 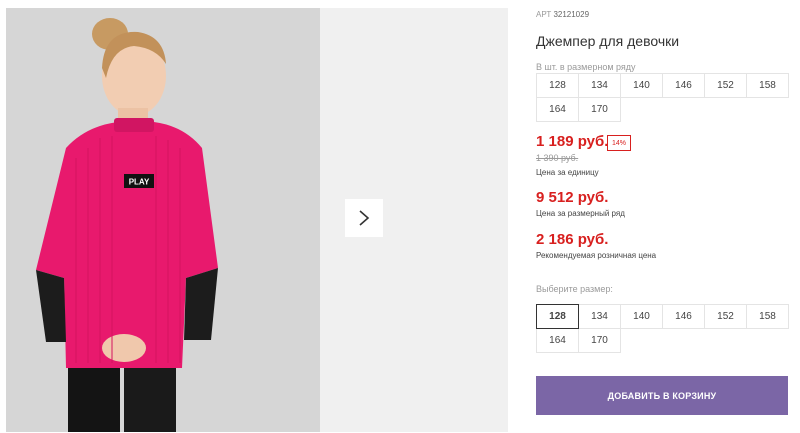 I want to click on chevron-right-icon, so click(x=364, y=218).